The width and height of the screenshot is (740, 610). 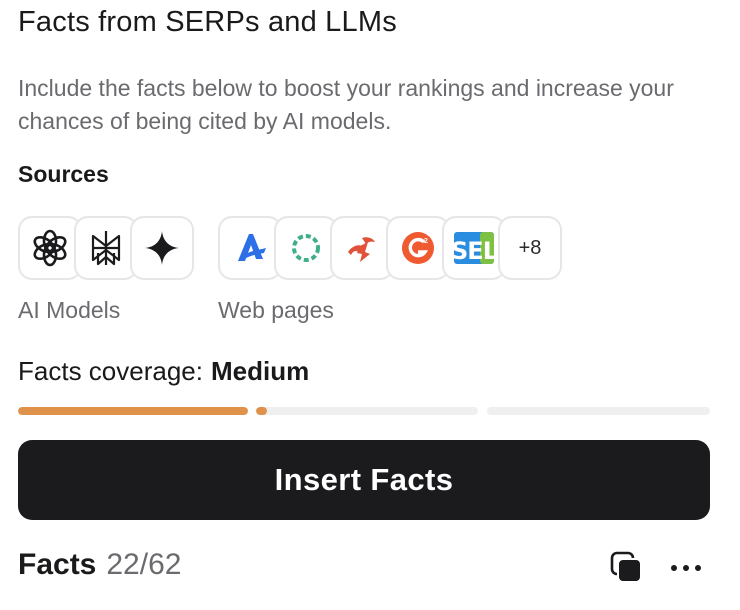 I want to click on coverage-segment-2-fill, so click(x=262, y=411).